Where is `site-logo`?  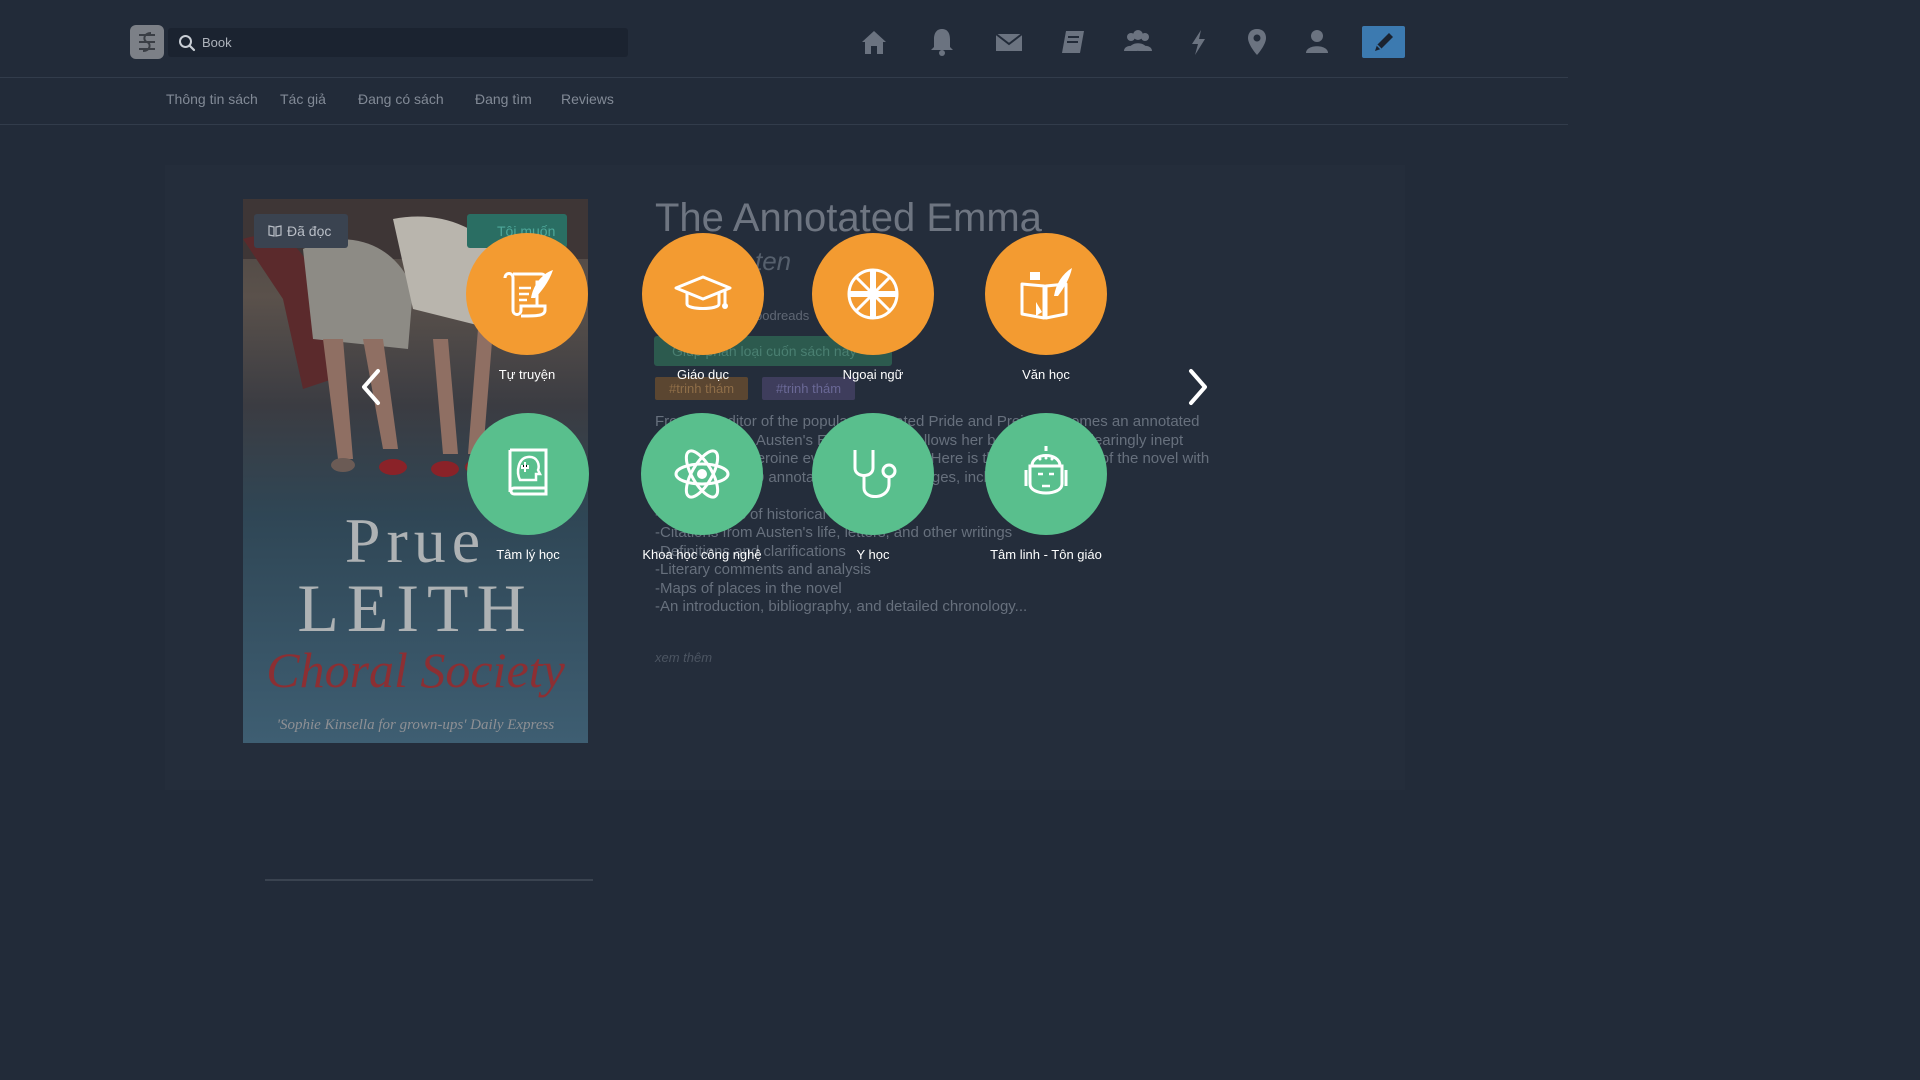
site-logo is located at coordinates (147, 42).